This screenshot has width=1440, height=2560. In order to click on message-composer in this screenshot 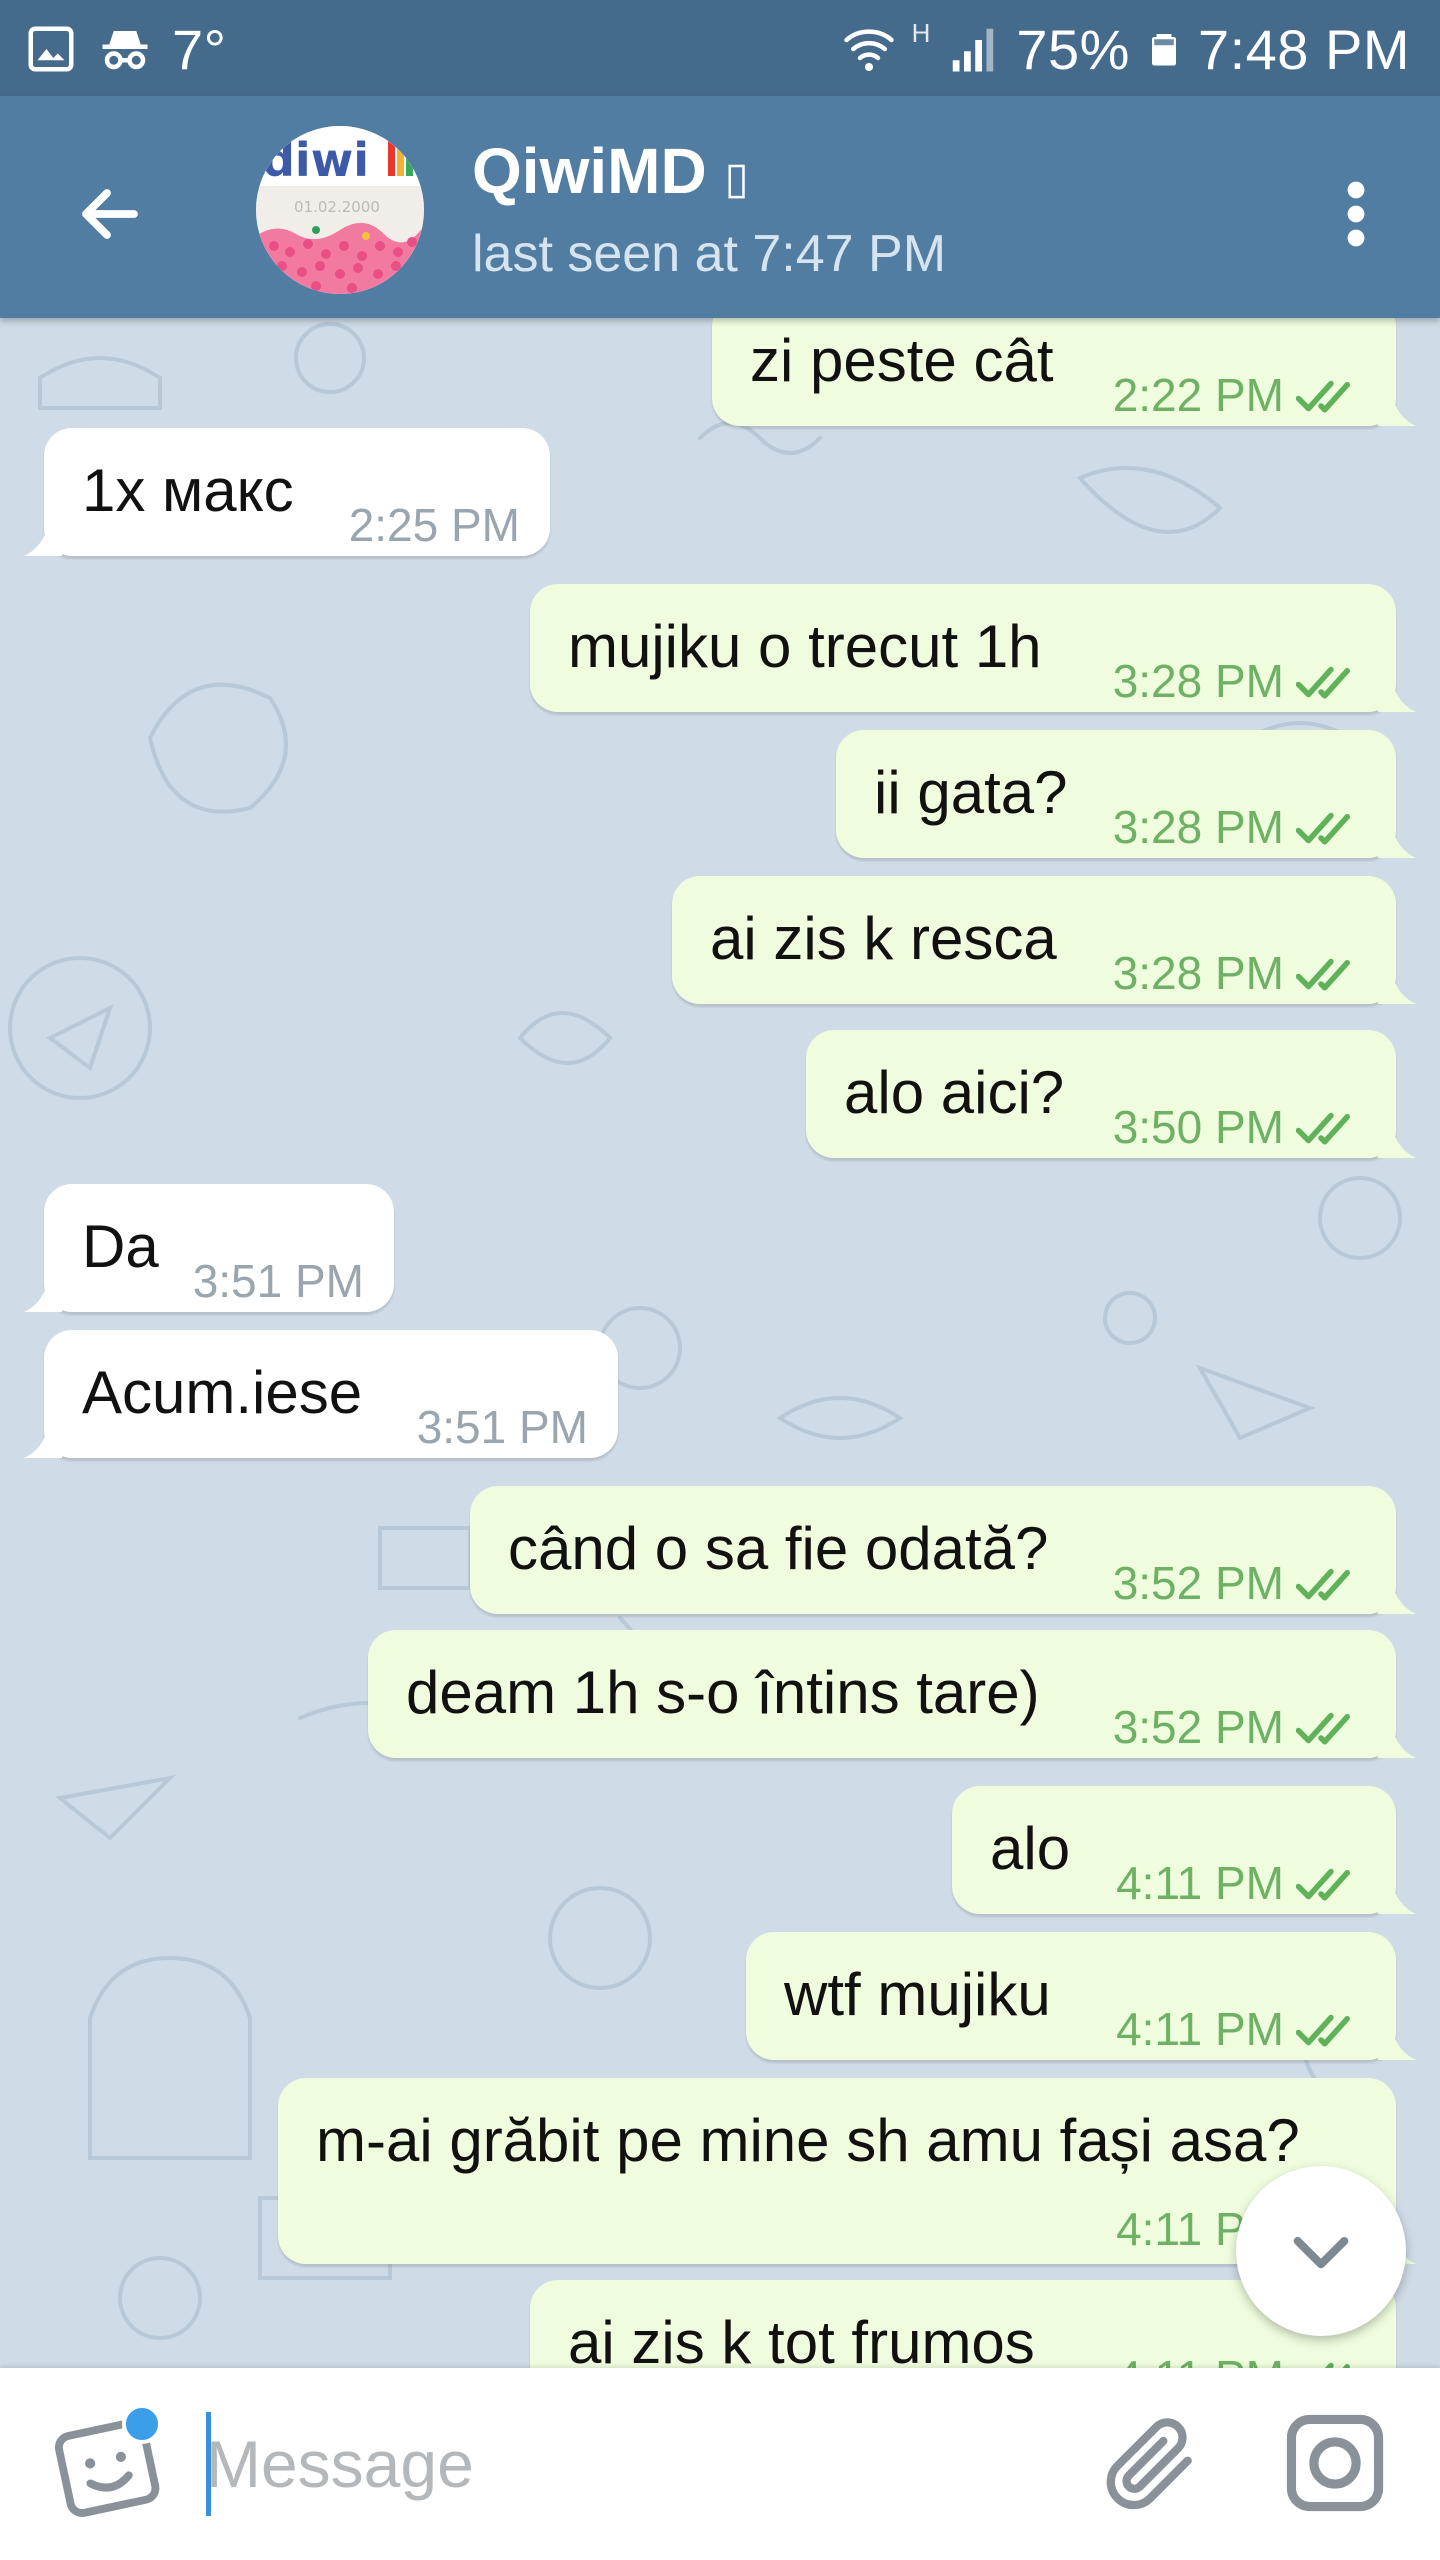, I will do `click(720, 2464)`.